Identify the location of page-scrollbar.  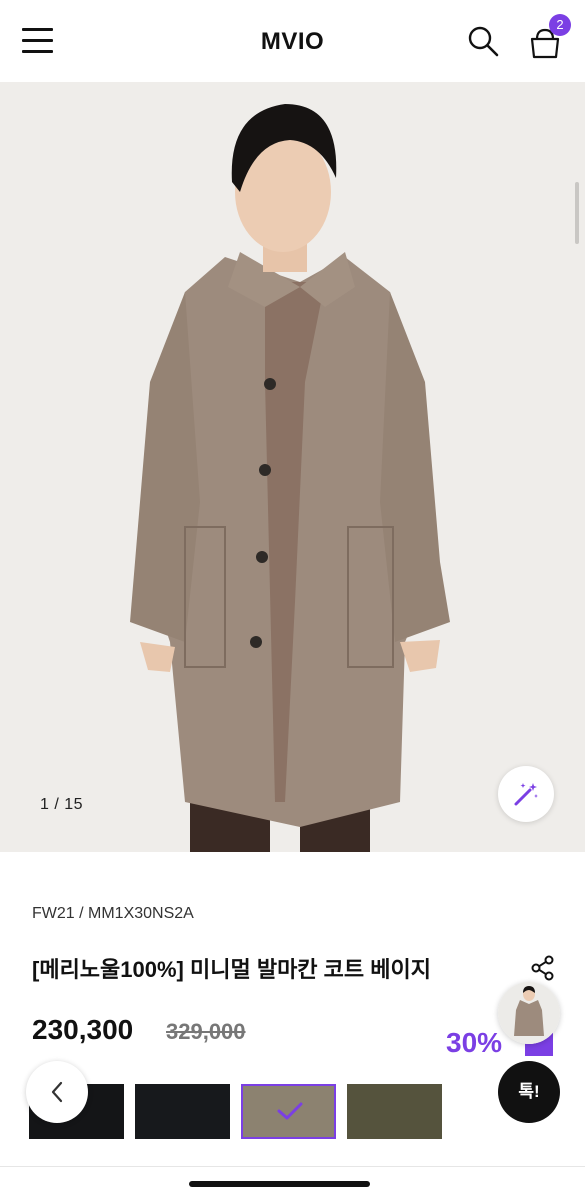
(577, 213).